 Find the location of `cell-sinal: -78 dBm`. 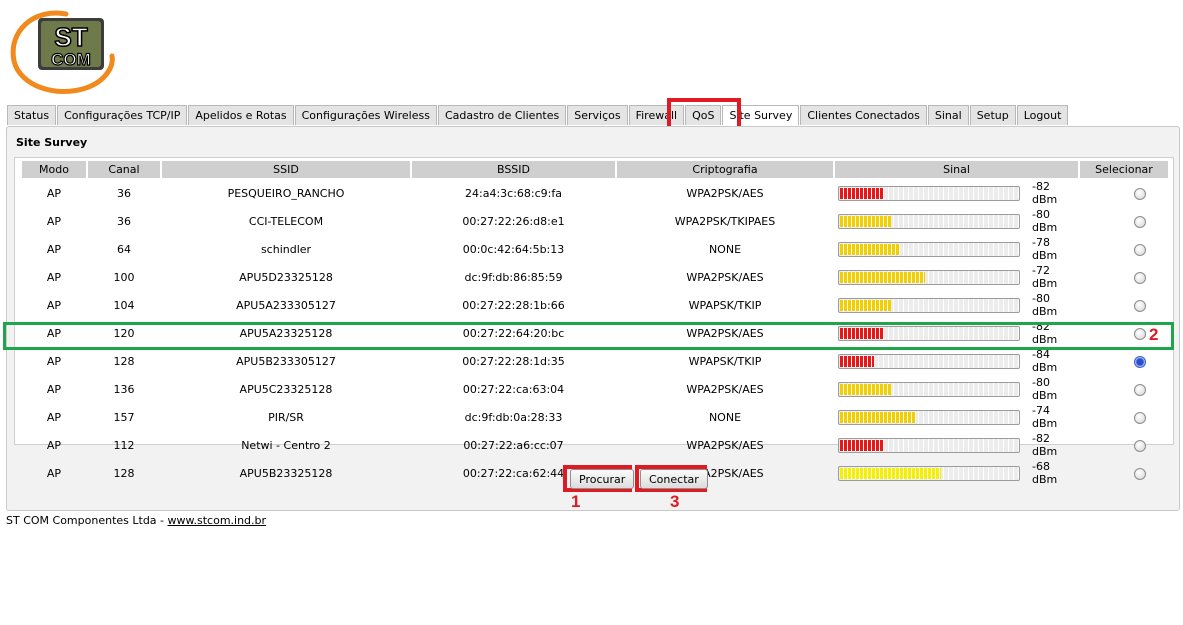

cell-sinal: -78 dBm is located at coordinates (956, 249).